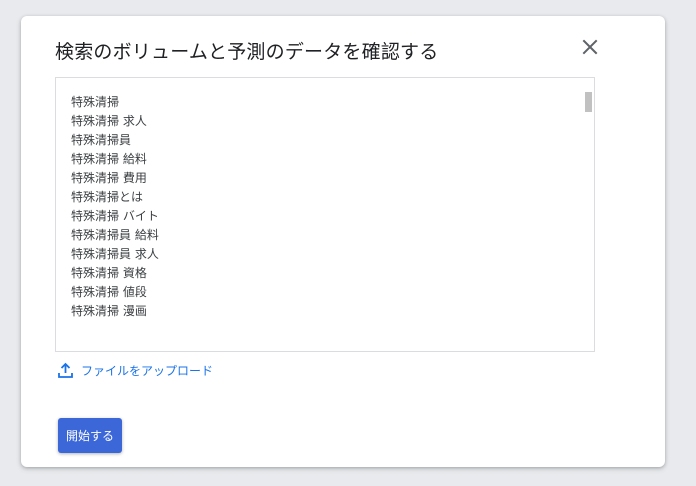 The width and height of the screenshot is (696, 486). I want to click on close-button, so click(590, 47).